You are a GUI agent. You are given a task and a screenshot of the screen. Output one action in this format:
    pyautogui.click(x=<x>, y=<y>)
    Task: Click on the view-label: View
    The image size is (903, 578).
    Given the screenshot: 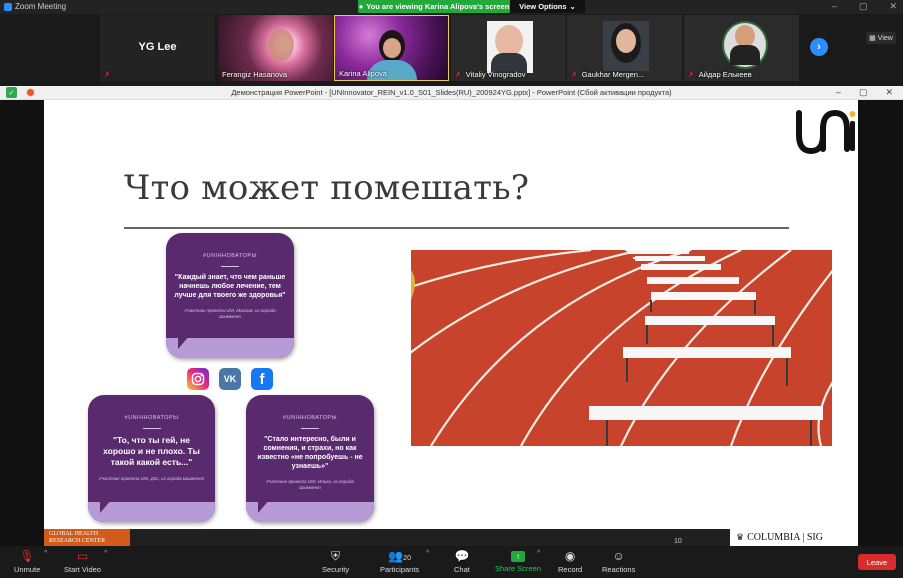 What is the action you would take?
    pyautogui.click(x=885, y=38)
    